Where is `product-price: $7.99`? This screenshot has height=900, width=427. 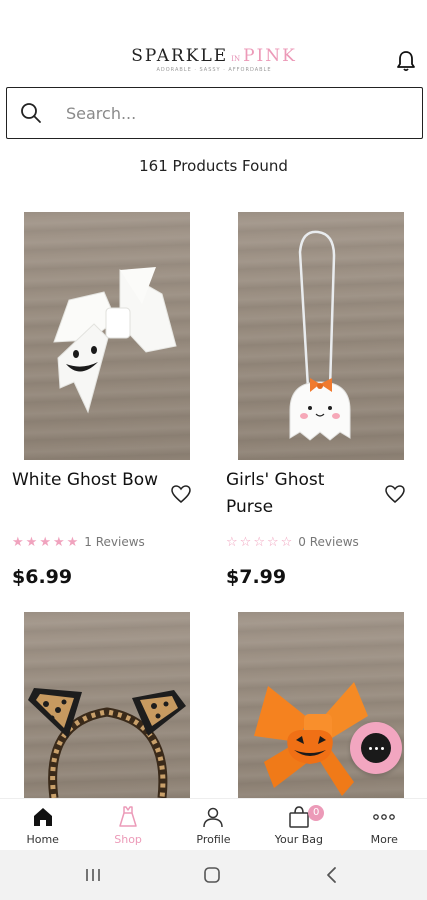
product-price: $7.99 is located at coordinates (256, 577).